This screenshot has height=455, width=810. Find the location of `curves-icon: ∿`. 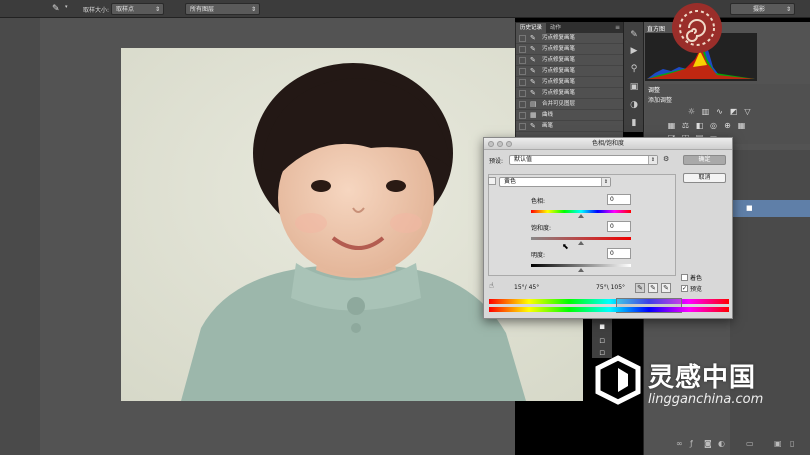

curves-icon: ∿ is located at coordinates (719, 112).